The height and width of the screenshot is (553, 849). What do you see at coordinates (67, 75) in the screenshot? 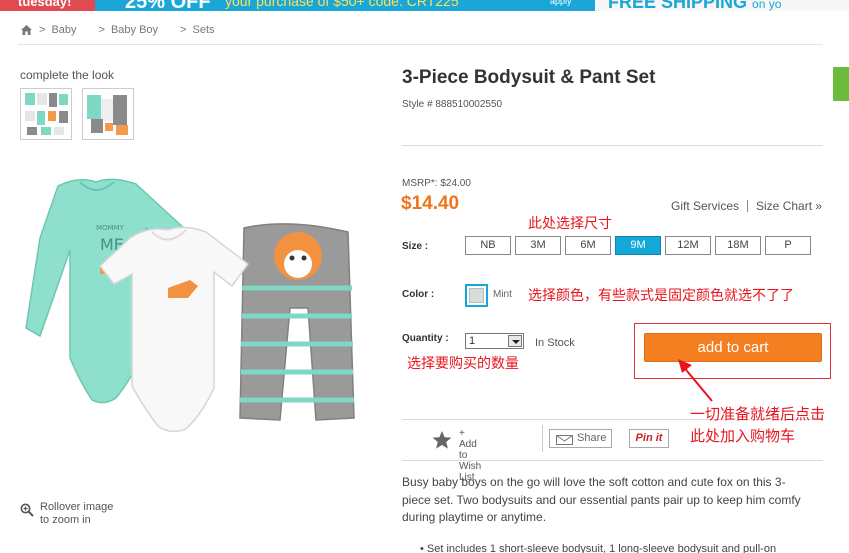
I see `complete-the-look-label: complete the look` at bounding box center [67, 75].